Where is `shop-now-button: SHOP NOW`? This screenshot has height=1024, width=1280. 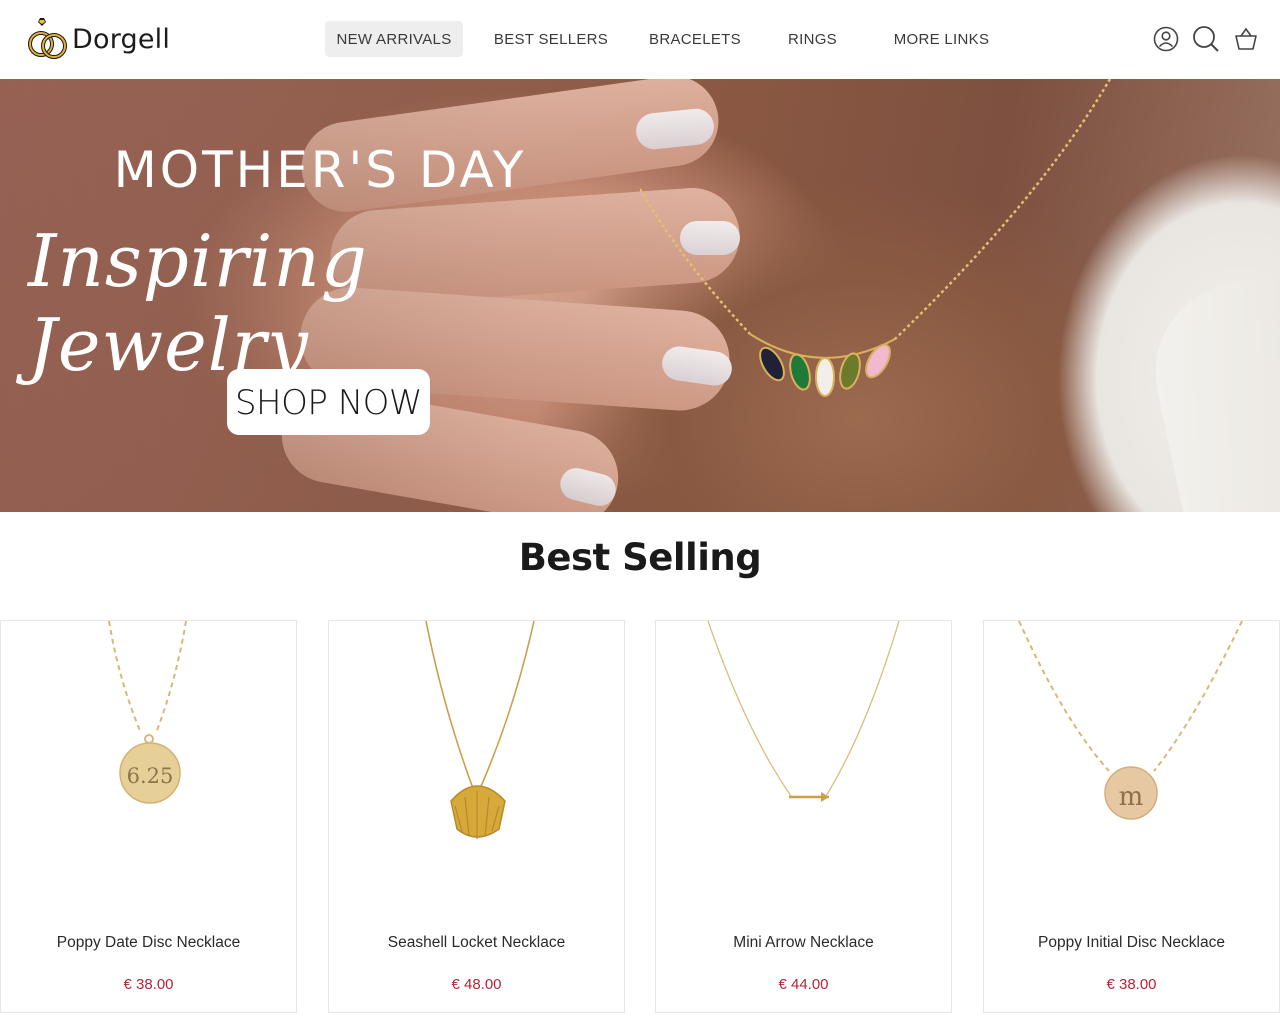
shop-now-button: SHOP NOW is located at coordinates (328, 402).